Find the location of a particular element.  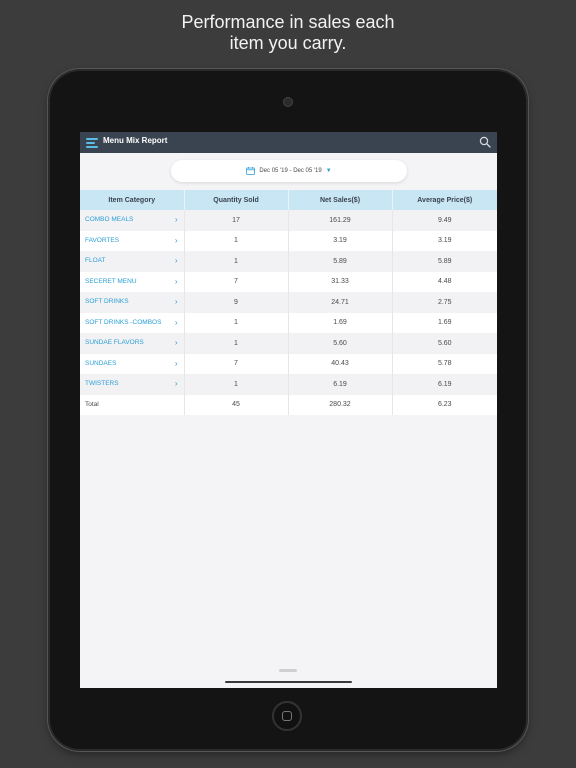

average-price-cell: 2.75 is located at coordinates (444, 302).